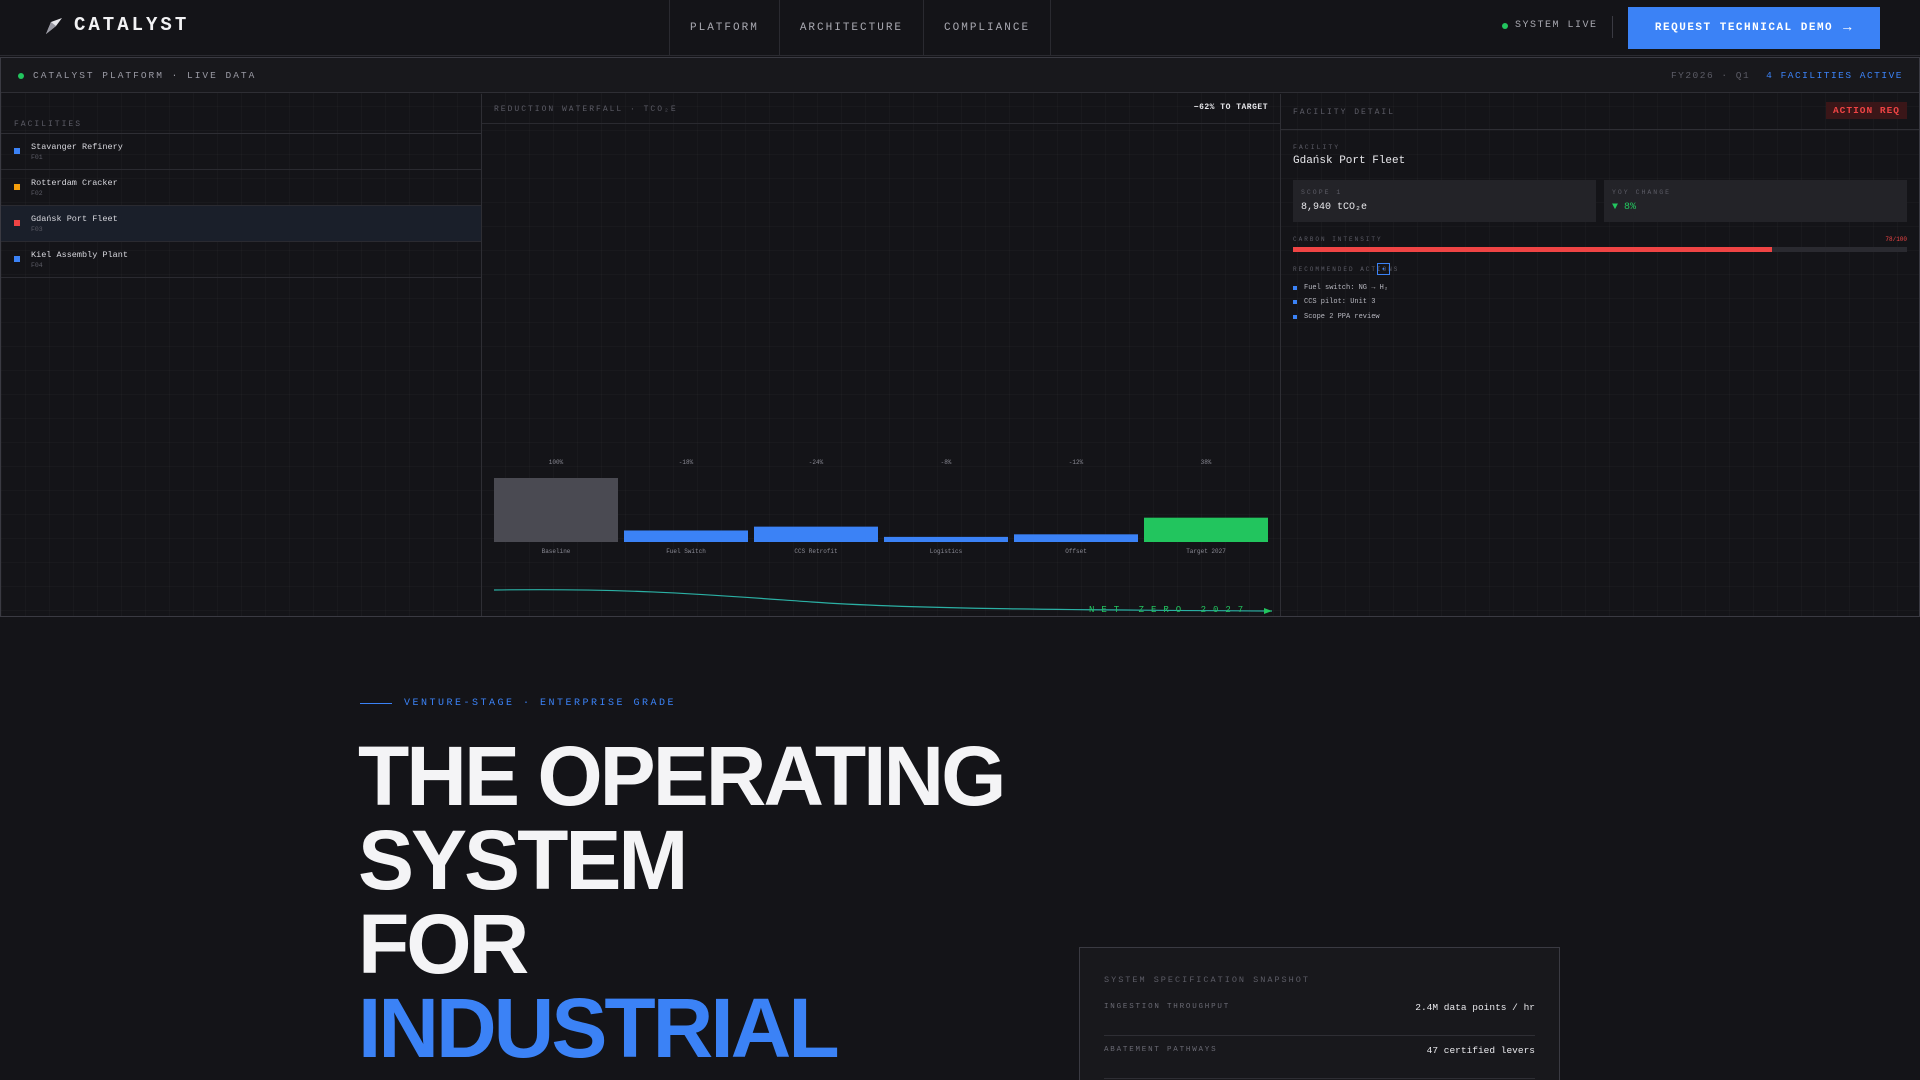 The image size is (1920, 1080). I want to click on bar-value-label: 100%, so click(556, 462).